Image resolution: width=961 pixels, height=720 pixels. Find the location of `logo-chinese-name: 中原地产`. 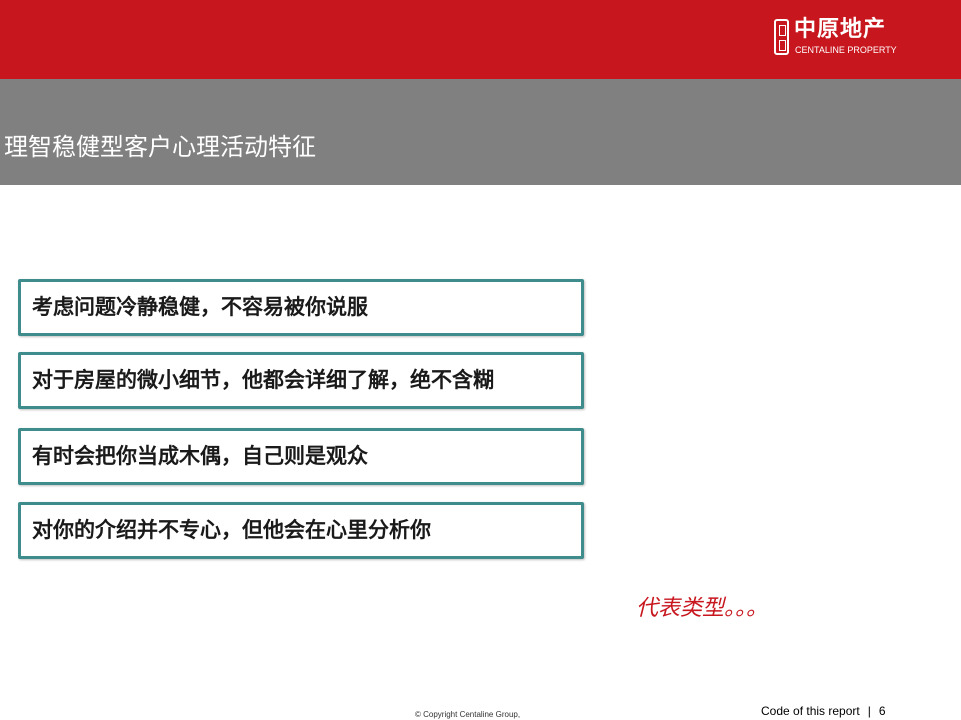

logo-chinese-name: 中原地产 is located at coordinates (840, 29).